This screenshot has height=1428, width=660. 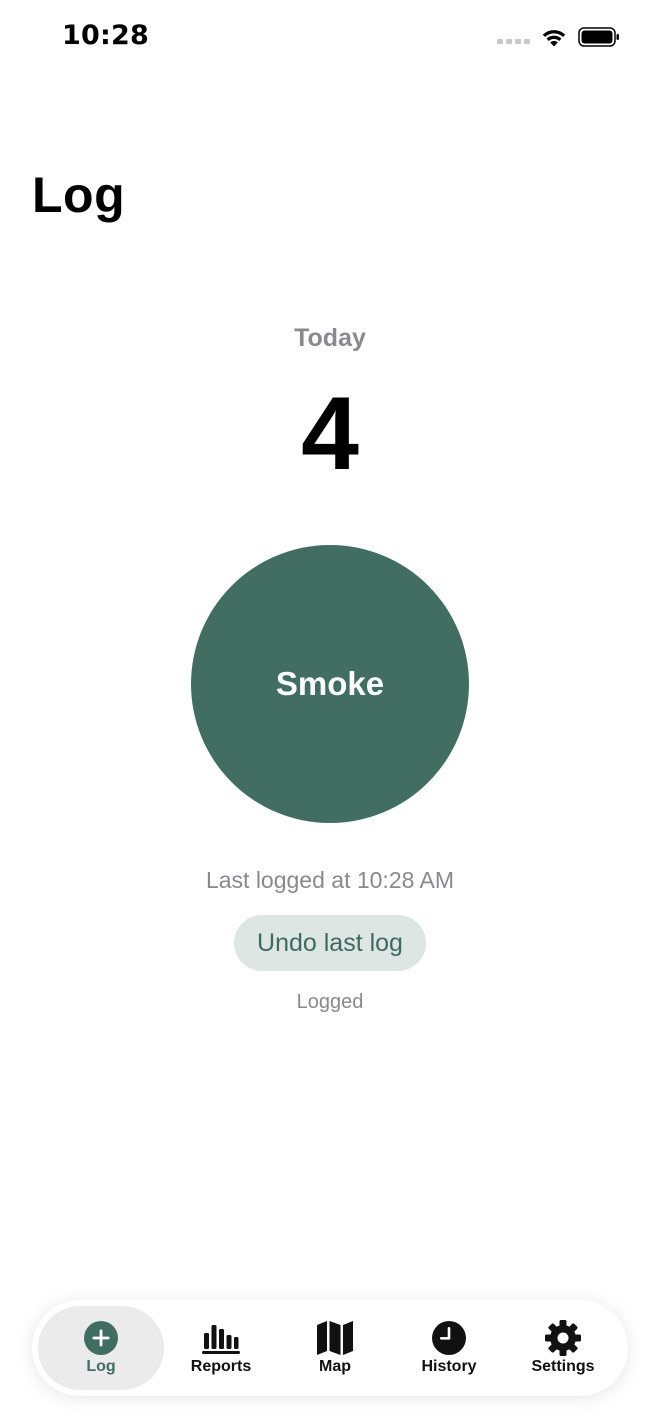 I want to click on plus-circle-icon, so click(x=101, y=1338).